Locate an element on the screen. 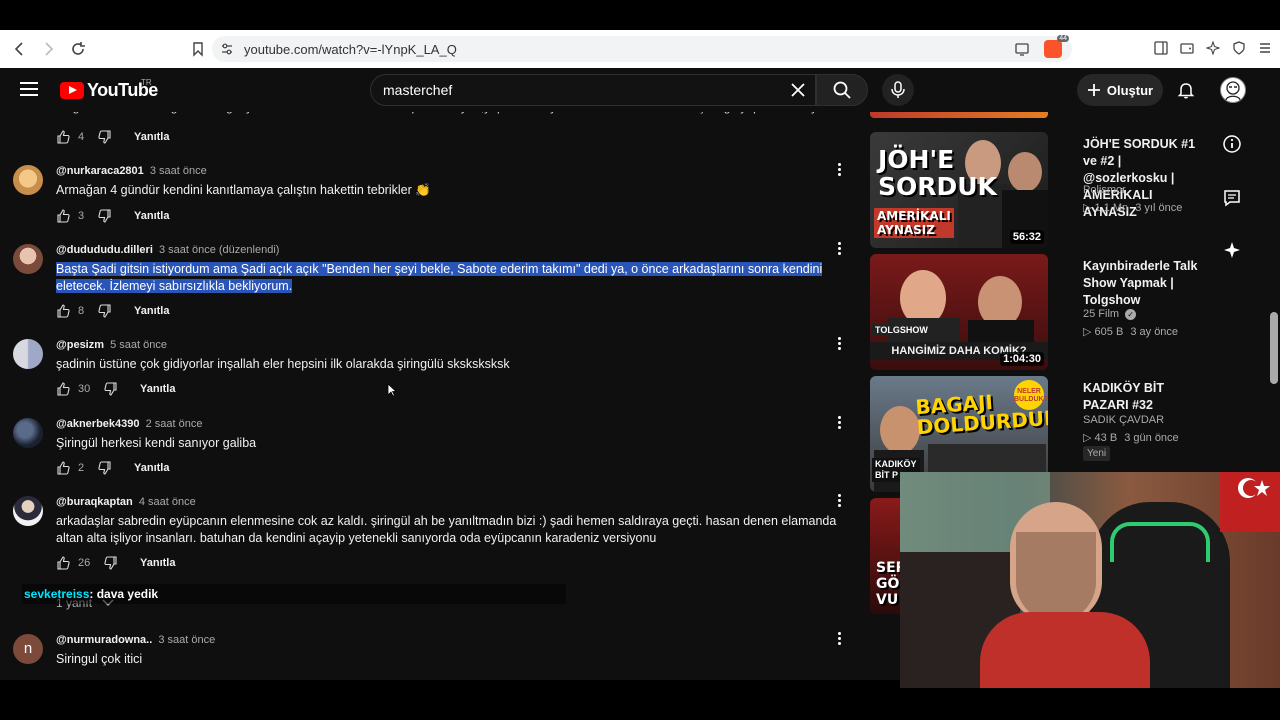  comment-author: @buraqkaptan is located at coordinates (94, 502).